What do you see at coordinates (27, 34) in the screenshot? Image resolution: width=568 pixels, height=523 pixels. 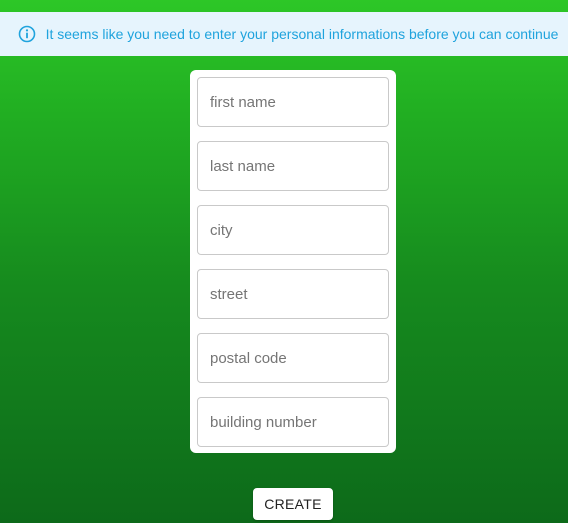 I see `info-icon` at bounding box center [27, 34].